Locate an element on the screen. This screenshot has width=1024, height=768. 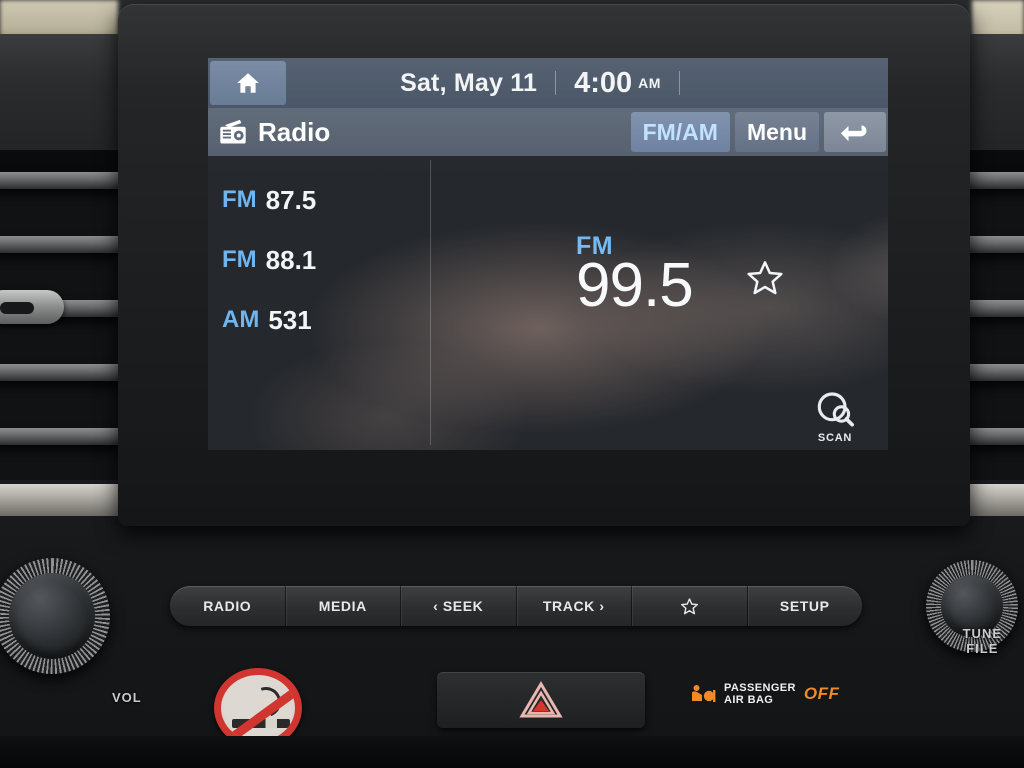
radio-icon is located at coordinates (233, 131).